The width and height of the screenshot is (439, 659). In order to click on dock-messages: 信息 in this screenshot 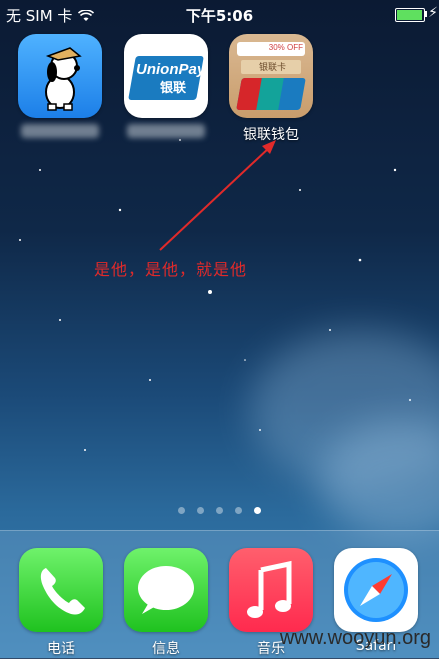, I will do `click(166, 603)`.